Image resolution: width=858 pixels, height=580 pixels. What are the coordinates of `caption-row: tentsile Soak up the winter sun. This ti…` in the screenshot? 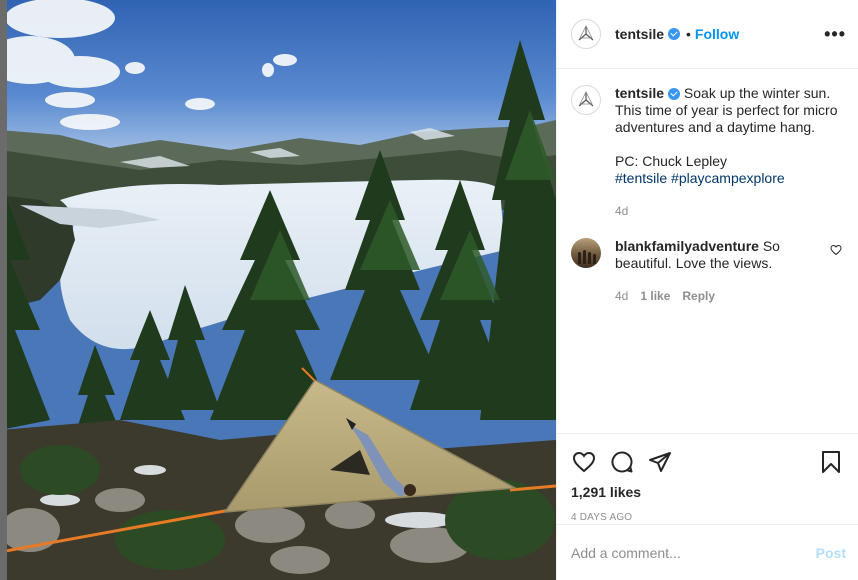 It's located at (707, 152).